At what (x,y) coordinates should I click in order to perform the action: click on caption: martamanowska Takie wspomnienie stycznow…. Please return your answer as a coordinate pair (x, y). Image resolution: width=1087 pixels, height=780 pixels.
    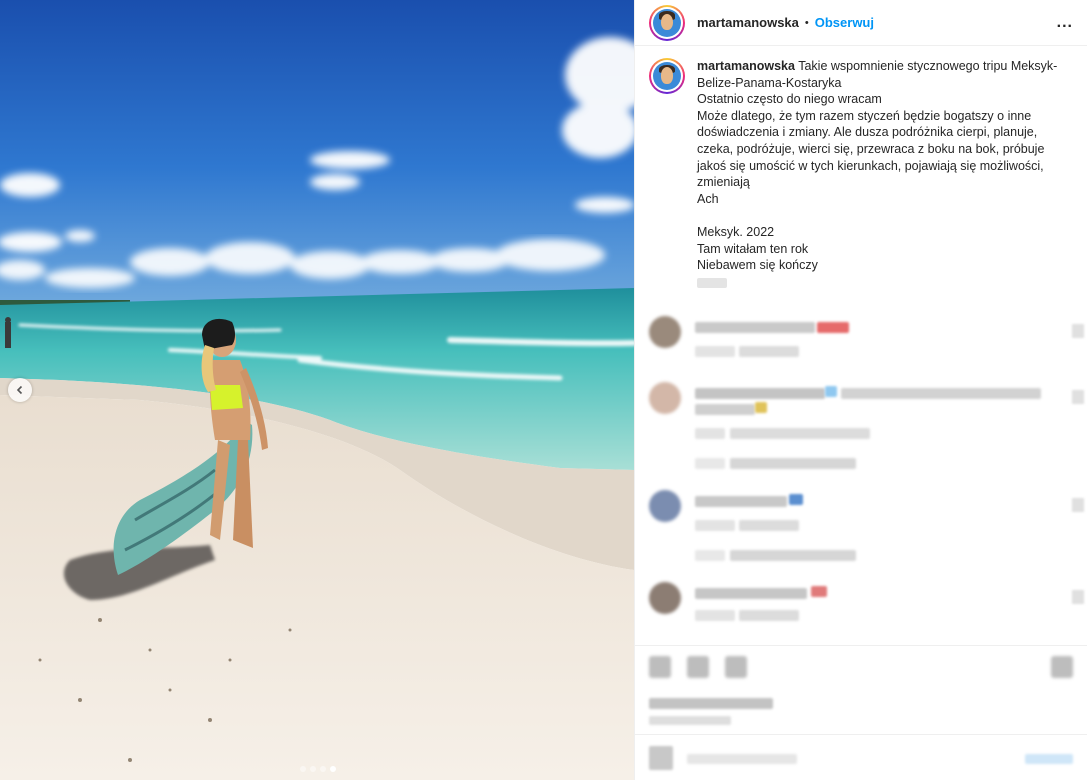
    Looking at the image, I should click on (861, 167).